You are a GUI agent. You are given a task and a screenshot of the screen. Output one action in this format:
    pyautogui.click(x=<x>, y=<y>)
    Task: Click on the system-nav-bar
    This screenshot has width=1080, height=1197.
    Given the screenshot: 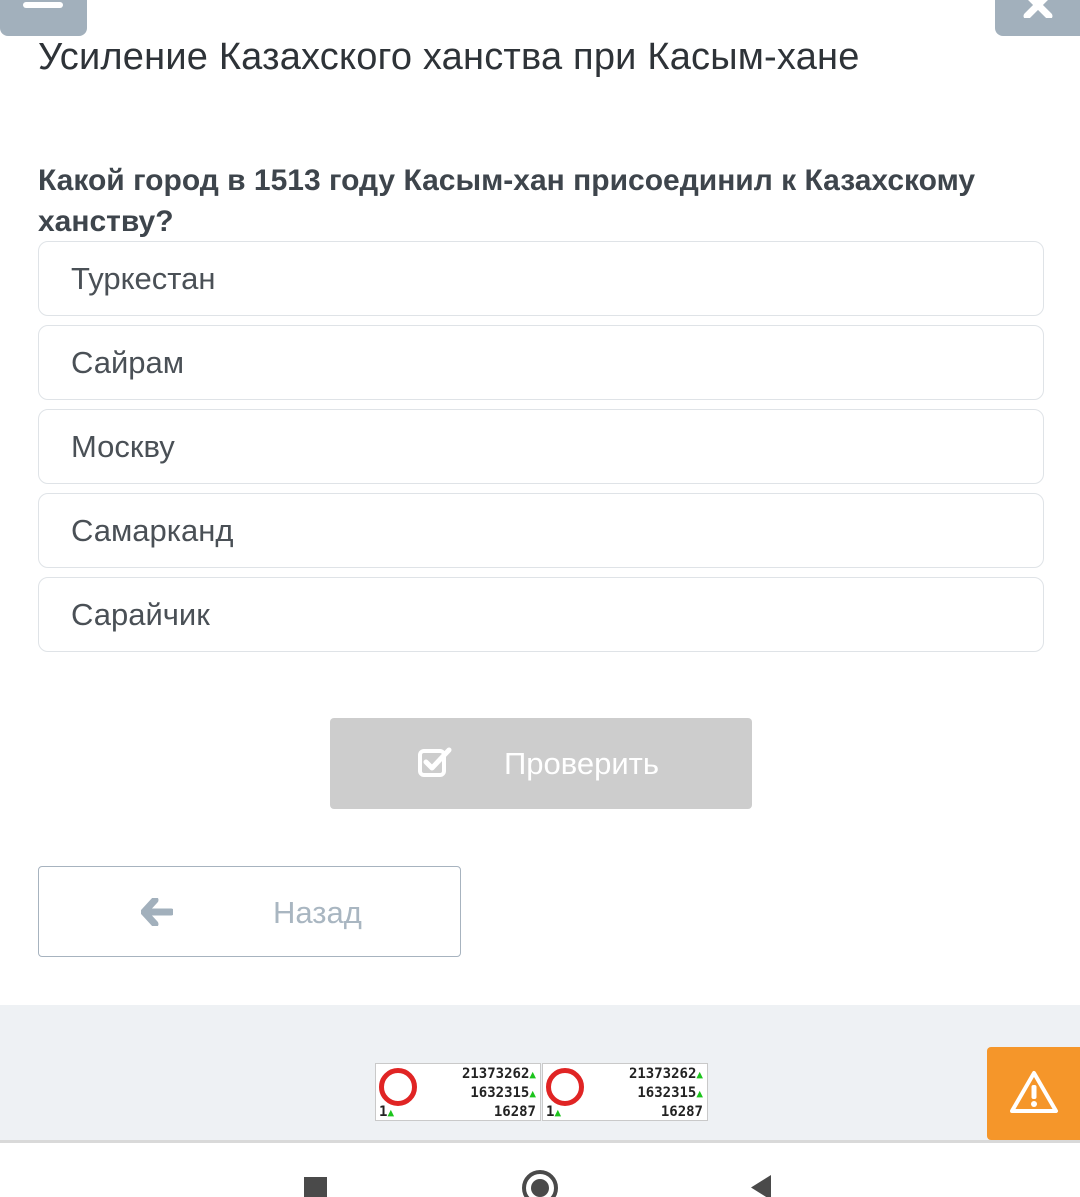 What is the action you would take?
    pyautogui.click(x=540, y=1168)
    